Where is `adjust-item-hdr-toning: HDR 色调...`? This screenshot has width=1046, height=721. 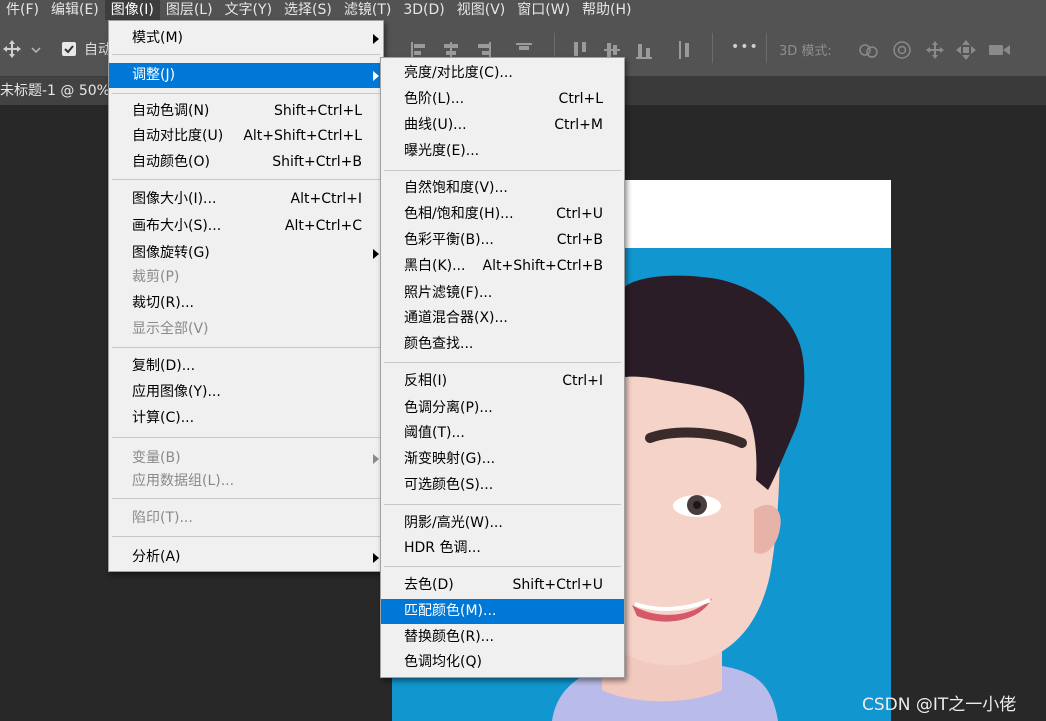
adjust-item-hdr-toning: HDR 色调... is located at coordinates (502, 548).